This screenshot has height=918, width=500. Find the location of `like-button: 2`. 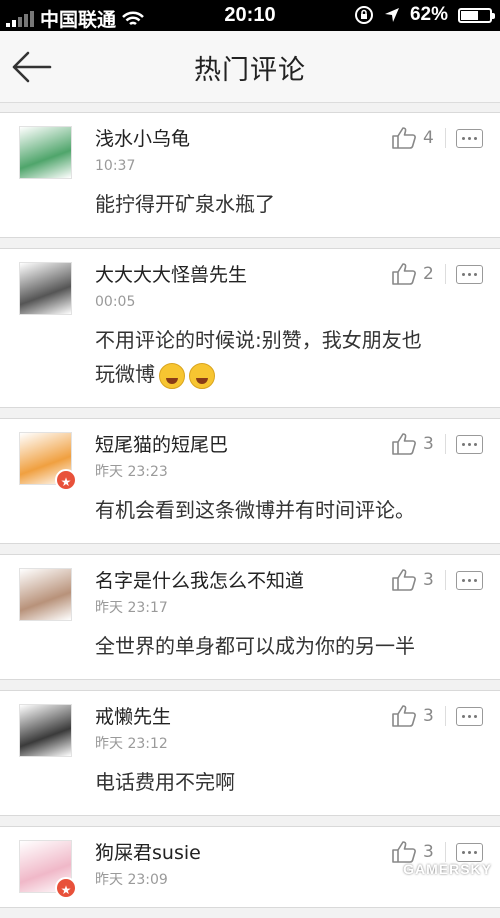

like-button: 2 is located at coordinates (414, 274).